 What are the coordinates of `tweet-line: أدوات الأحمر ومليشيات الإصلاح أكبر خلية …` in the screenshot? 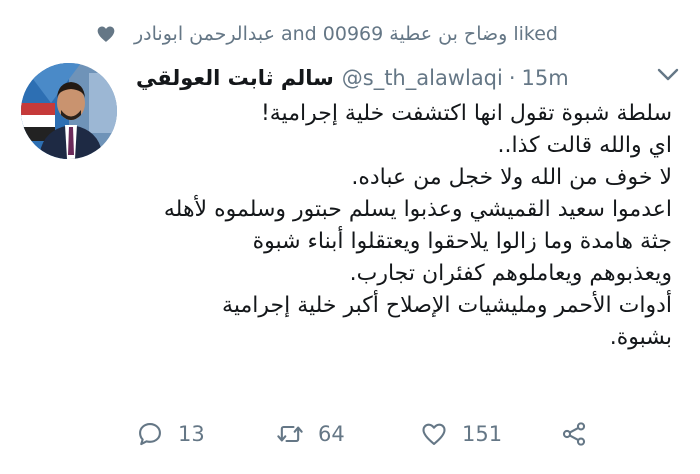 It's located at (447, 305).